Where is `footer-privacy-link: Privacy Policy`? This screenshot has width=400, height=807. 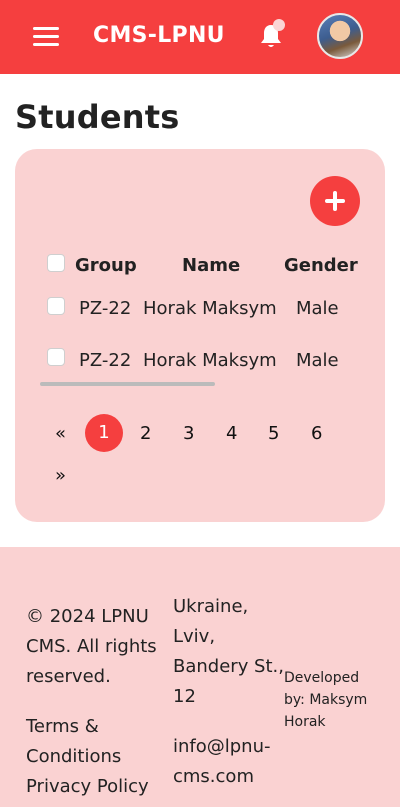 footer-privacy-link: Privacy Policy is located at coordinates (87, 787).